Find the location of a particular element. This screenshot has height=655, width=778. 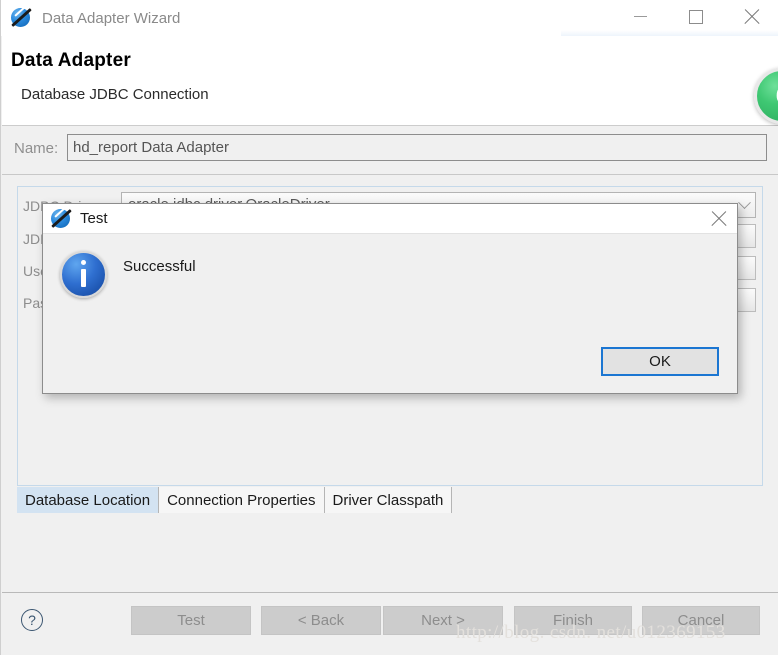

finish-button: Finish is located at coordinates (573, 620).